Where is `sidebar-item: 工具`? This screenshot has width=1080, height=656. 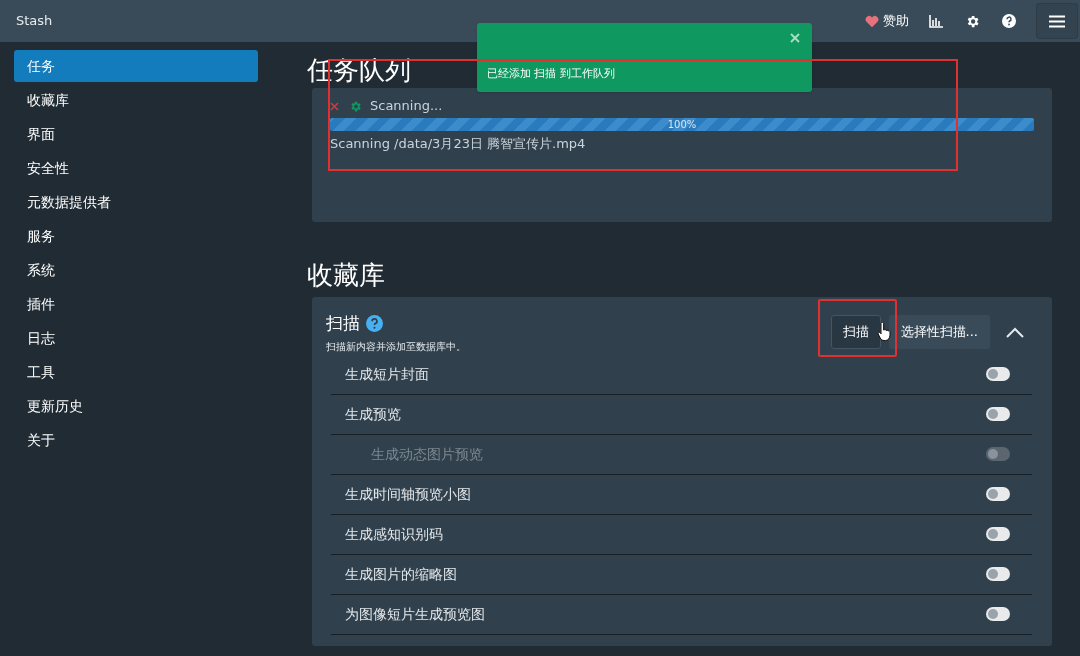
sidebar-item: 工具 is located at coordinates (136, 372).